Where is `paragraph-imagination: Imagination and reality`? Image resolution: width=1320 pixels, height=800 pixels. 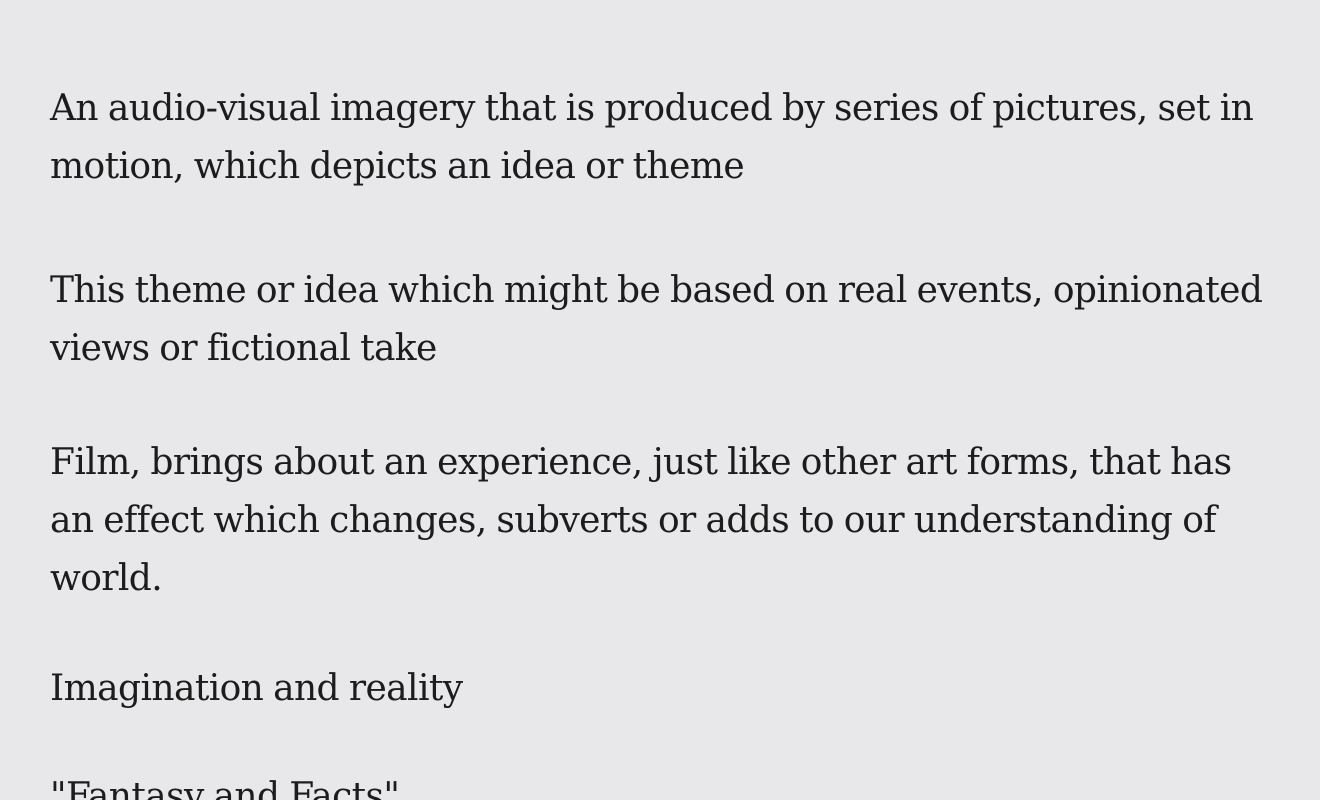
paragraph-imagination: Imagination and reality is located at coordinates (256, 688).